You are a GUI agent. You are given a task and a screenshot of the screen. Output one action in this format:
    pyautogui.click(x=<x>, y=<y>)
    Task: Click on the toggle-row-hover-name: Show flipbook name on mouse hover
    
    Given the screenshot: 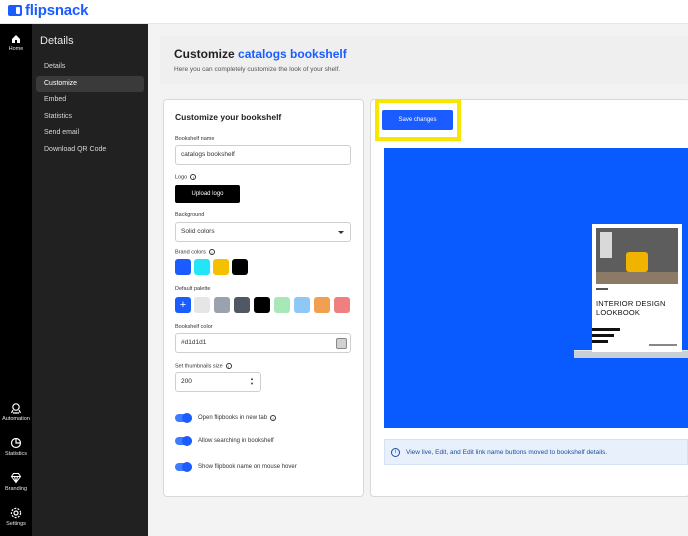 What is the action you would take?
    pyautogui.click(x=236, y=467)
    